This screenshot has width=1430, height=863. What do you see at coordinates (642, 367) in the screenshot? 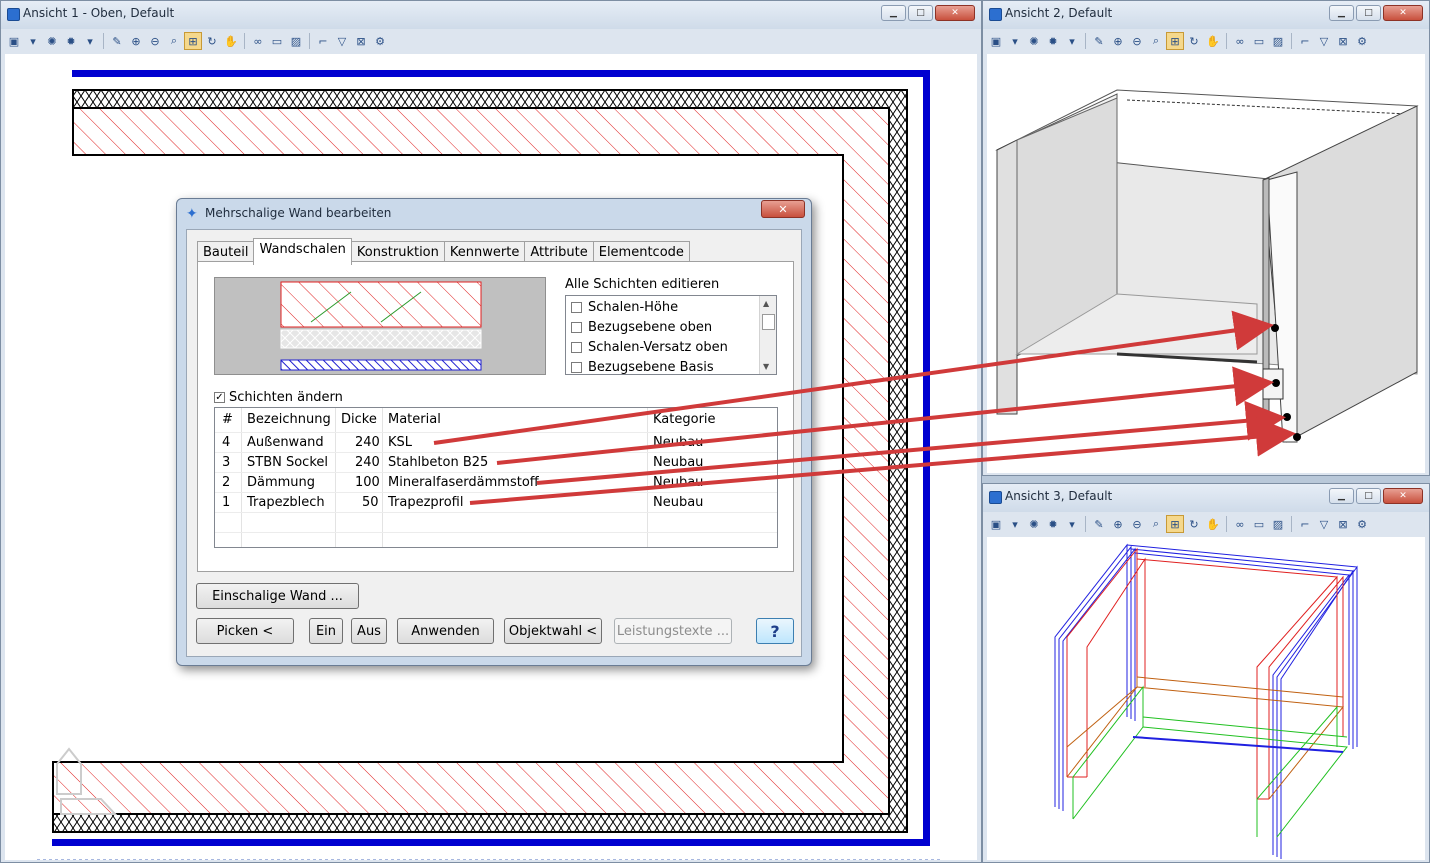
I see `layer-option: Bezugsebene Basis` at bounding box center [642, 367].